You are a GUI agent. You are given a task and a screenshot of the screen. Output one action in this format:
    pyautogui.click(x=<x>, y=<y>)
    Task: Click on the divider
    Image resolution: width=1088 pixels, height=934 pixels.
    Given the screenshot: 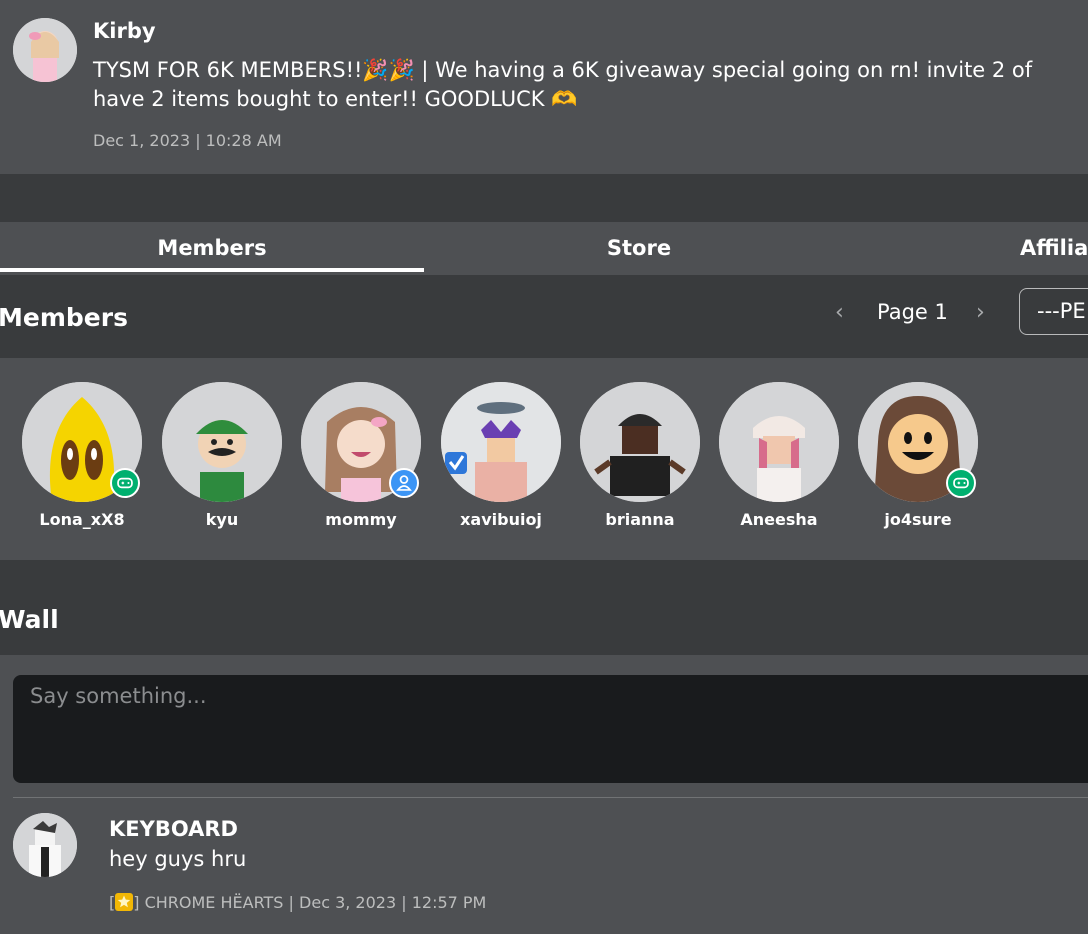 What is the action you would take?
    pyautogui.click(x=550, y=797)
    